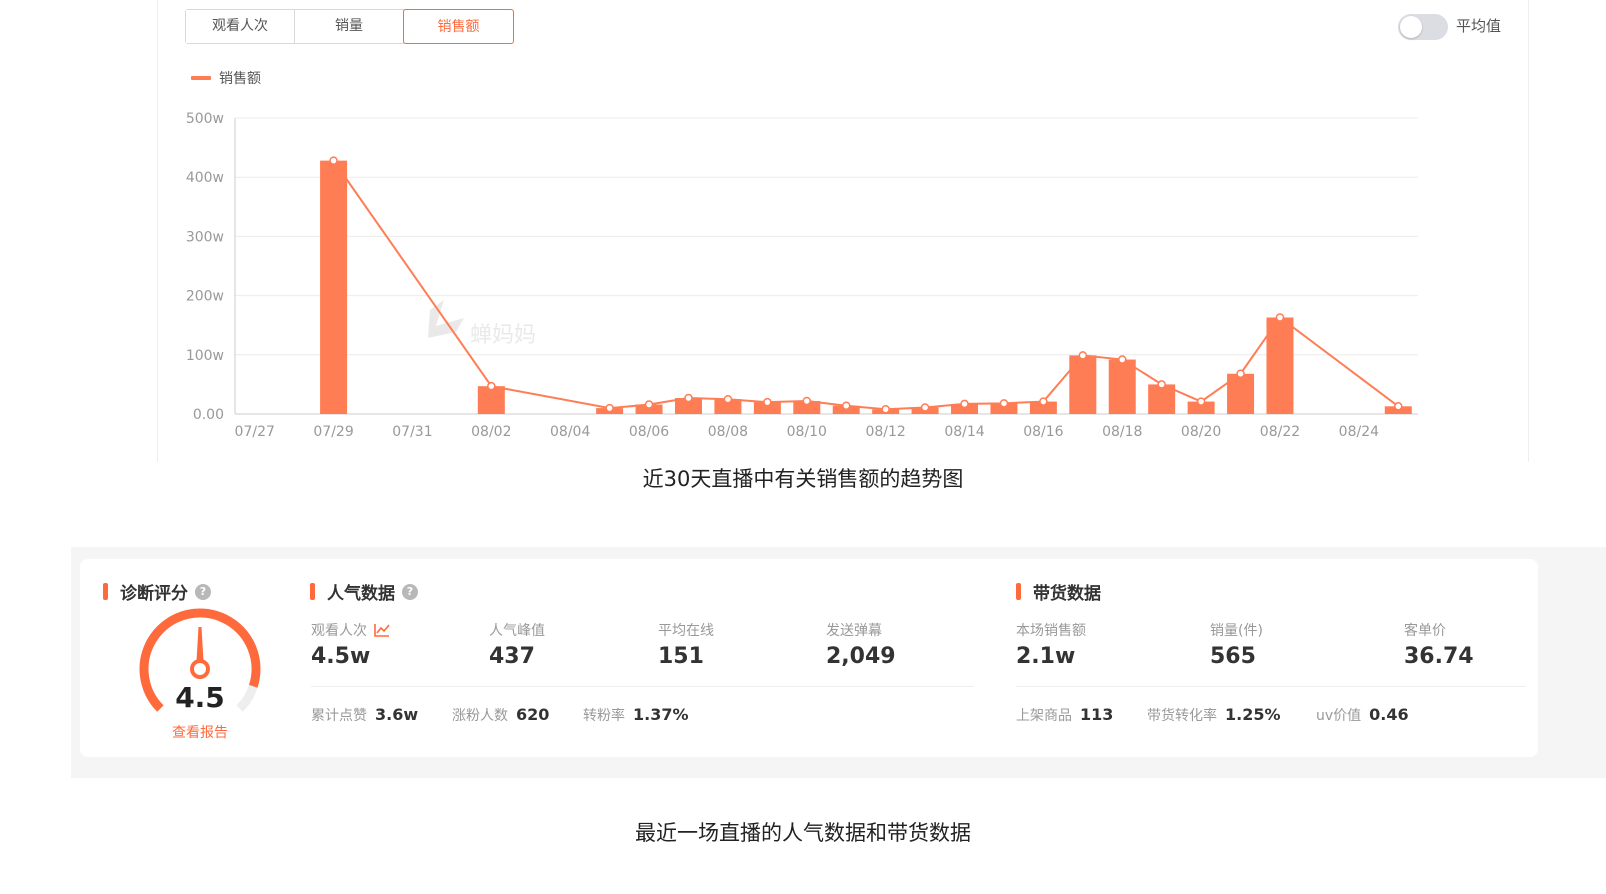 This screenshot has height=894, width=1606. Describe the element at coordinates (885, 432) in the screenshot. I see `x-tick-label: 08/12` at that location.